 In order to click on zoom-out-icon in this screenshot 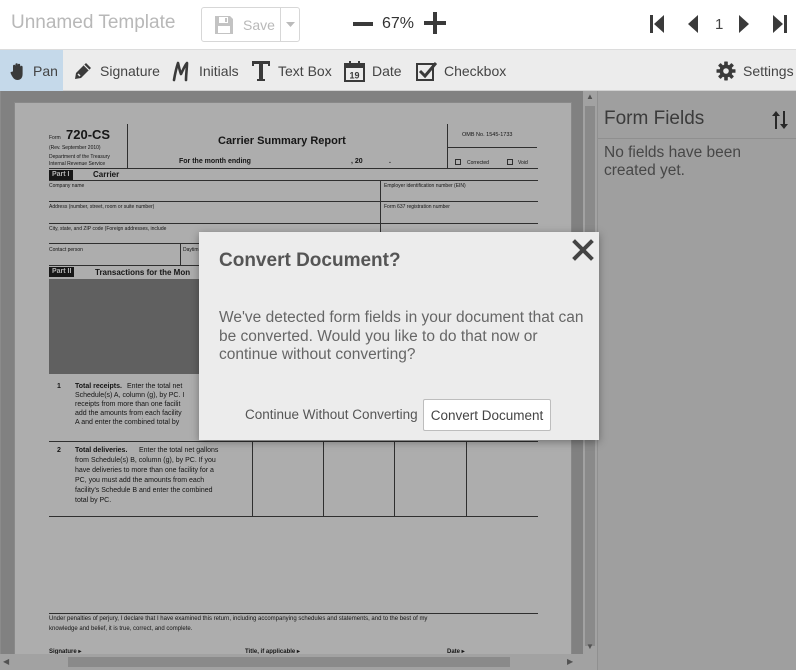, I will do `click(363, 24)`.